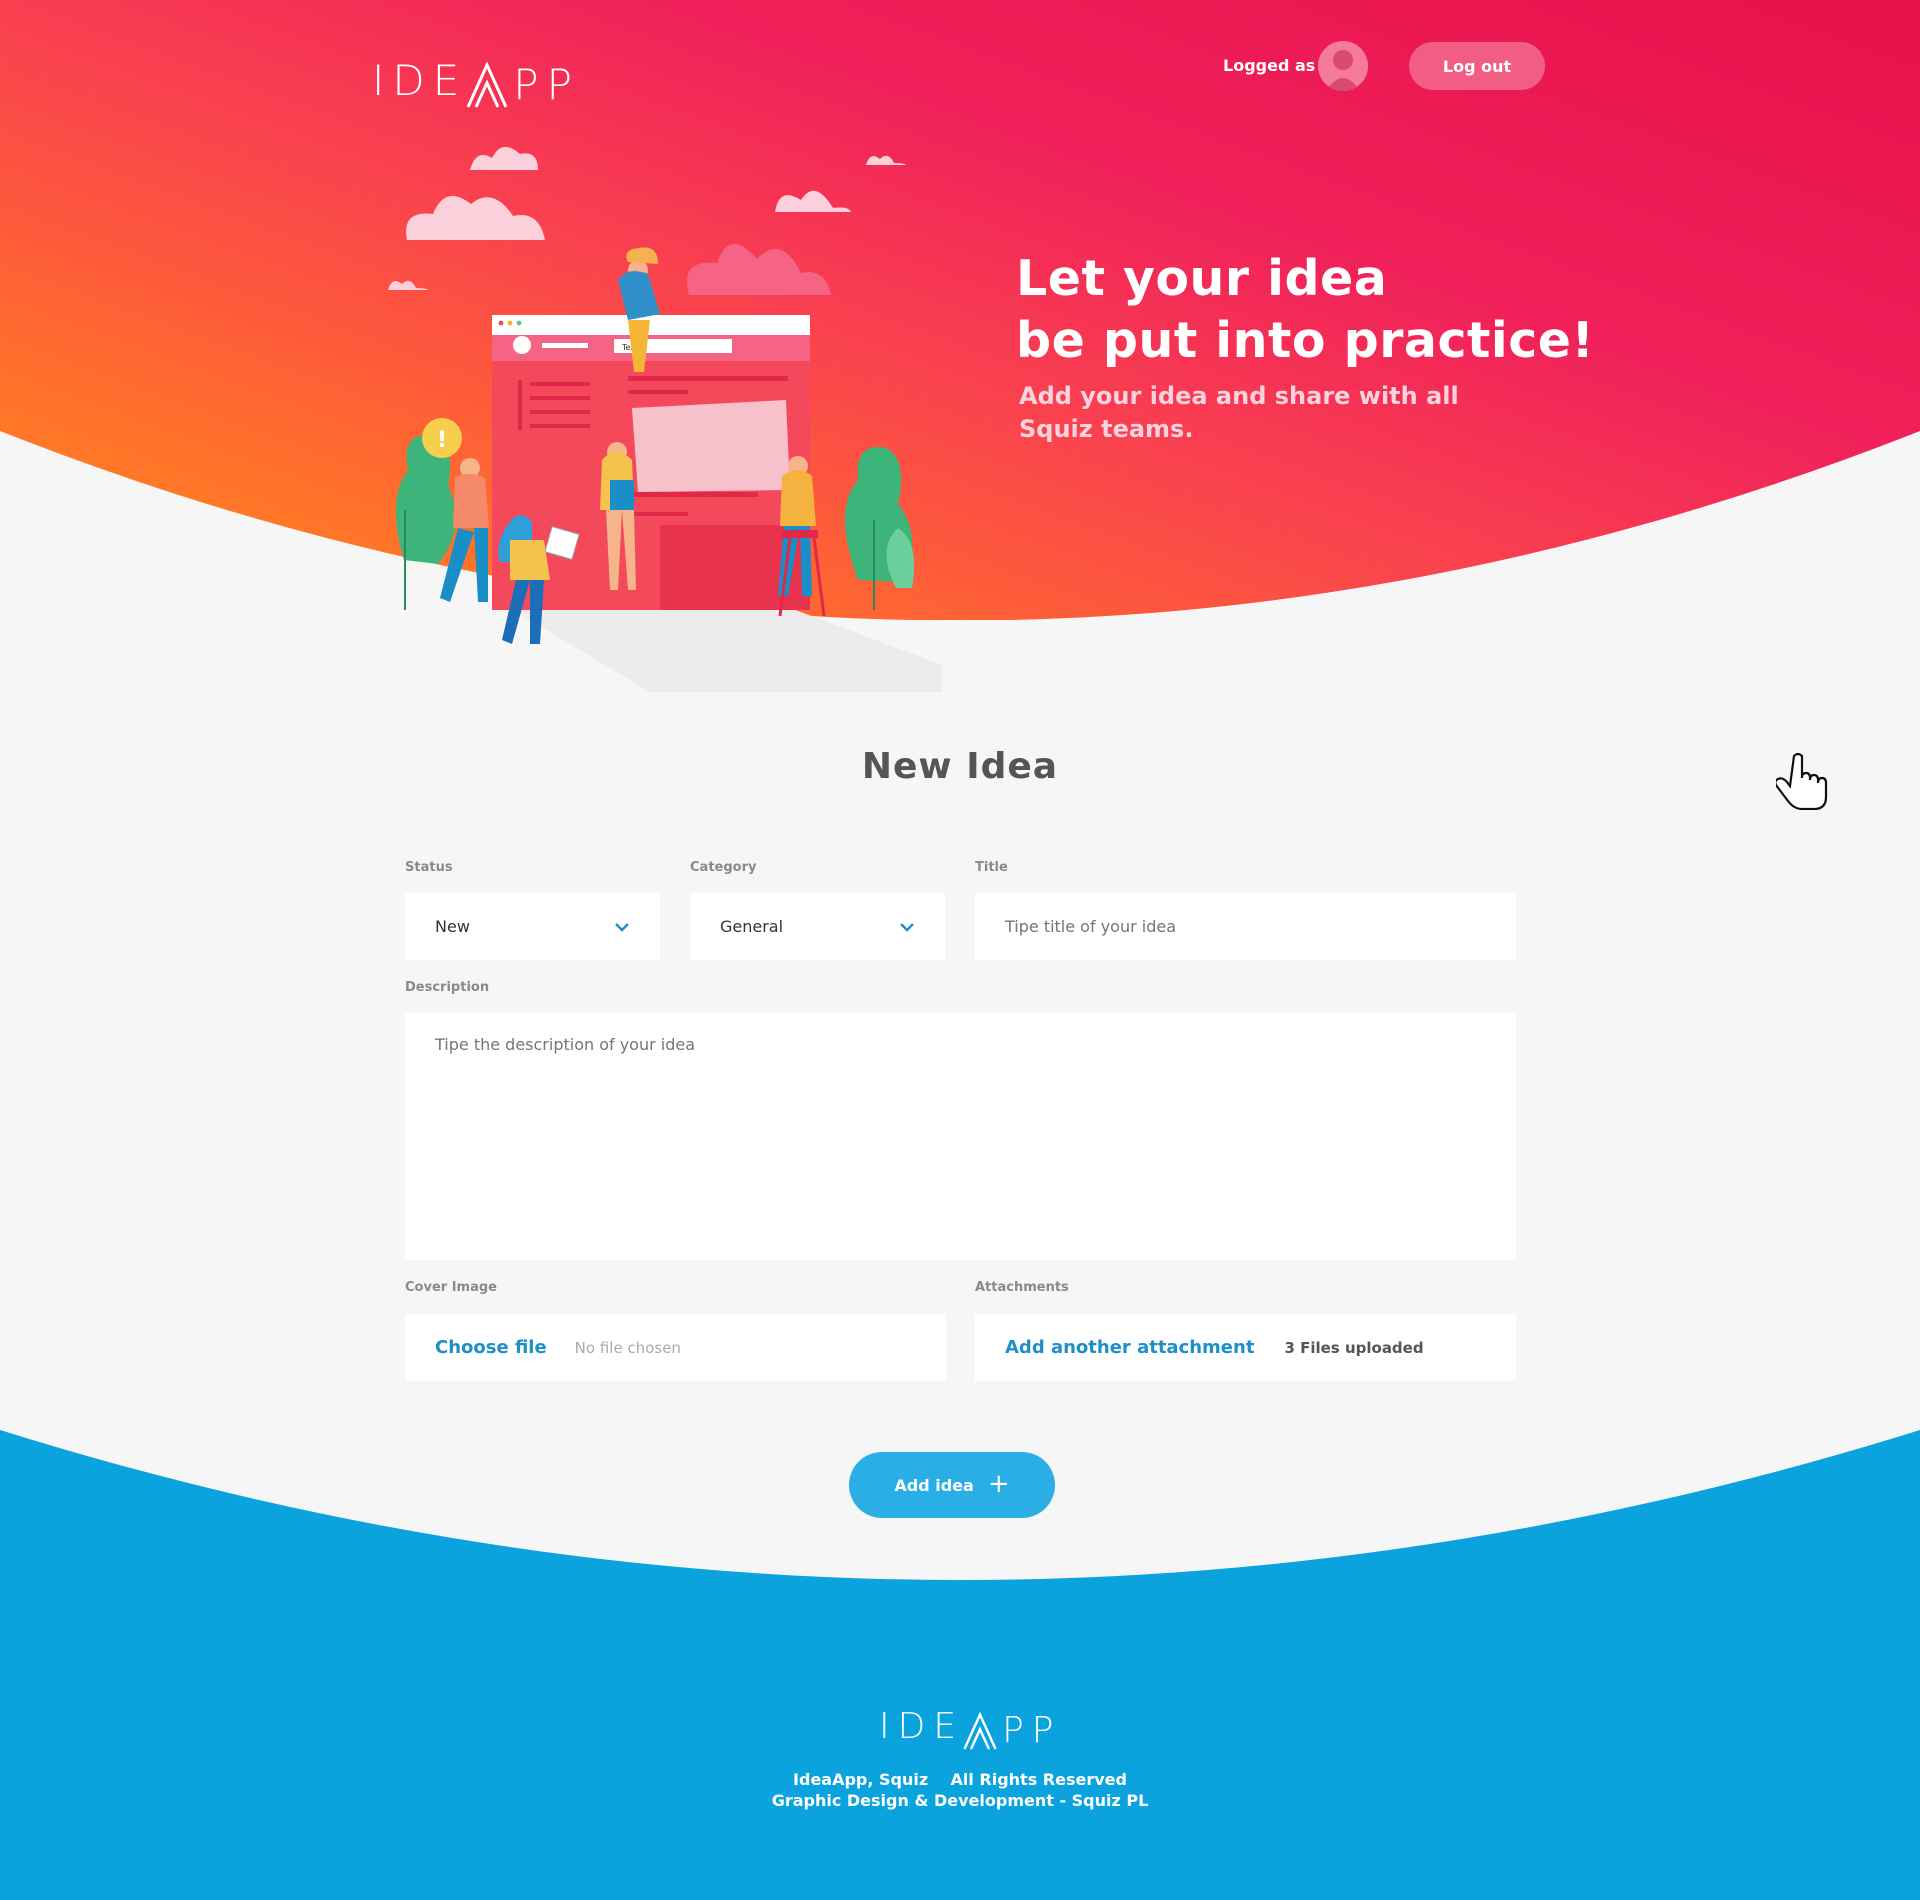  Describe the element at coordinates (960, 1136) in the screenshot. I see `description-textarea` at that location.